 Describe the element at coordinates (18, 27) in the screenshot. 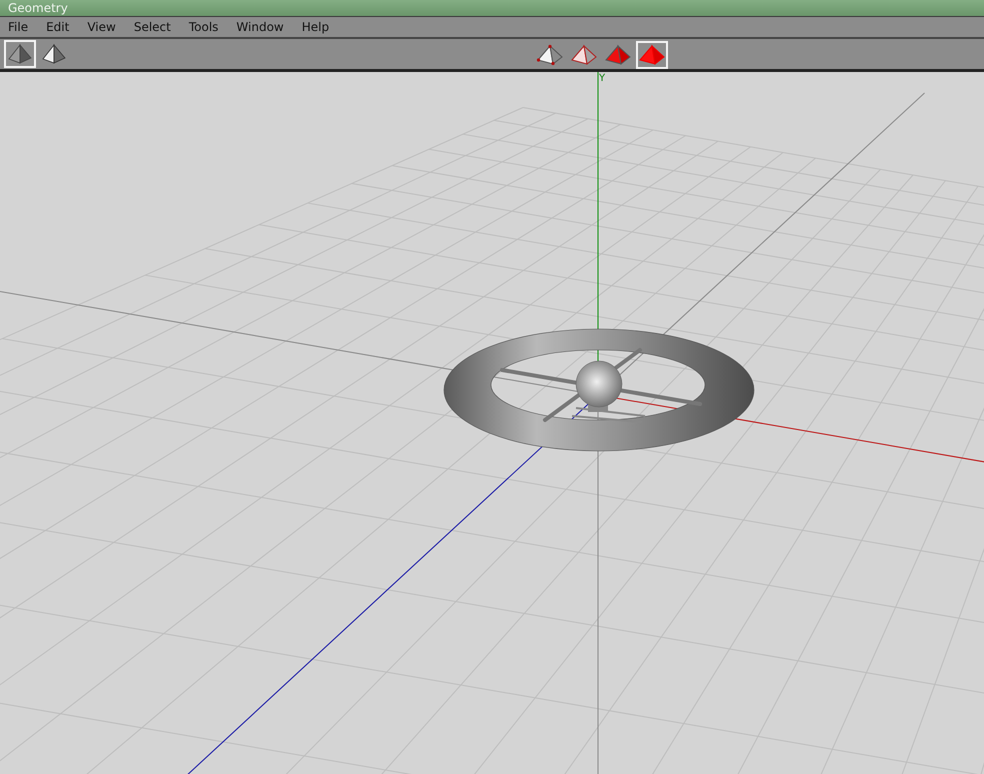

I see `menu-item: File` at that location.